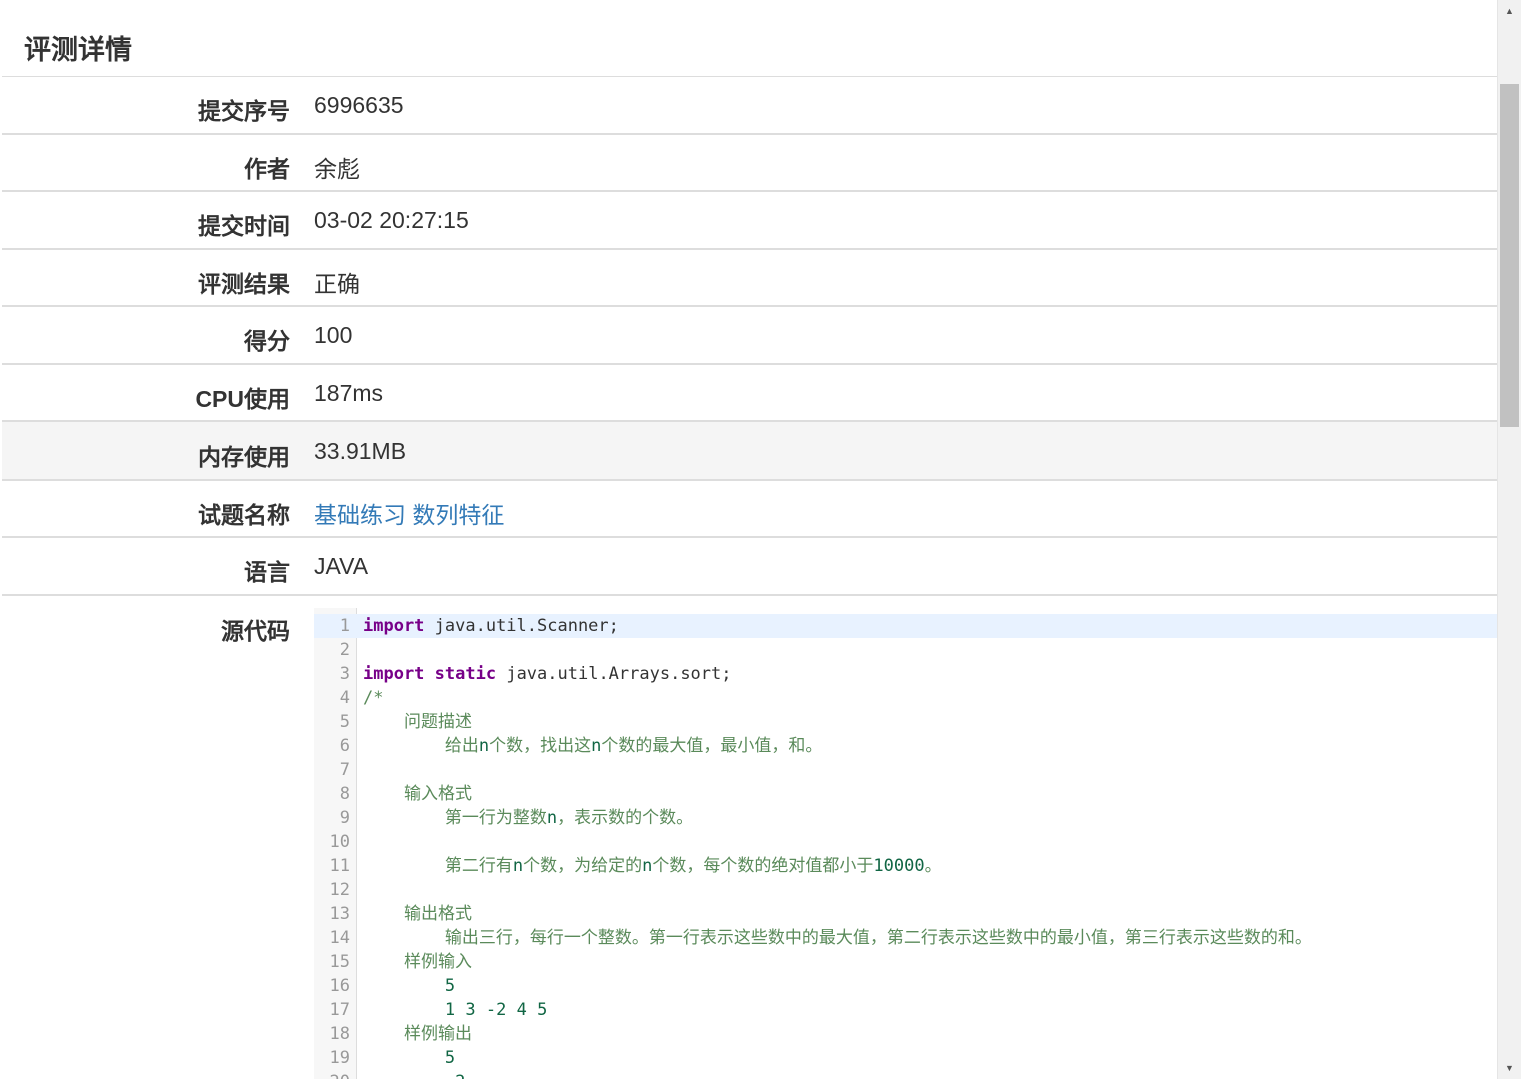 The image size is (1521, 1079). Describe the element at coordinates (1509, 539) in the screenshot. I see `page-scrollbar: ▲ ▼` at that location.